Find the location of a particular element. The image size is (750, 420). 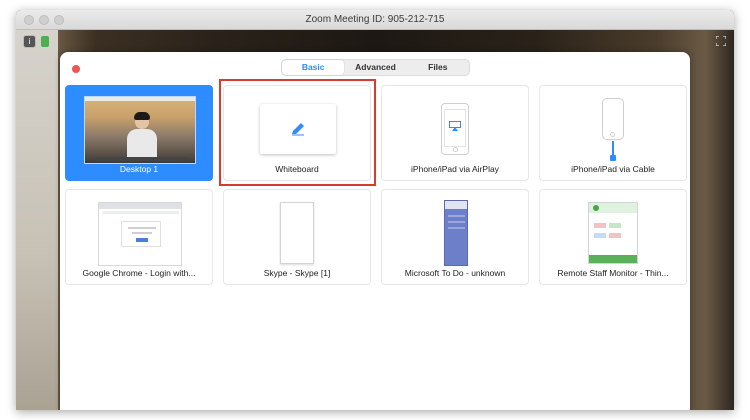

whiteboard-preview is located at coordinates (298, 129).